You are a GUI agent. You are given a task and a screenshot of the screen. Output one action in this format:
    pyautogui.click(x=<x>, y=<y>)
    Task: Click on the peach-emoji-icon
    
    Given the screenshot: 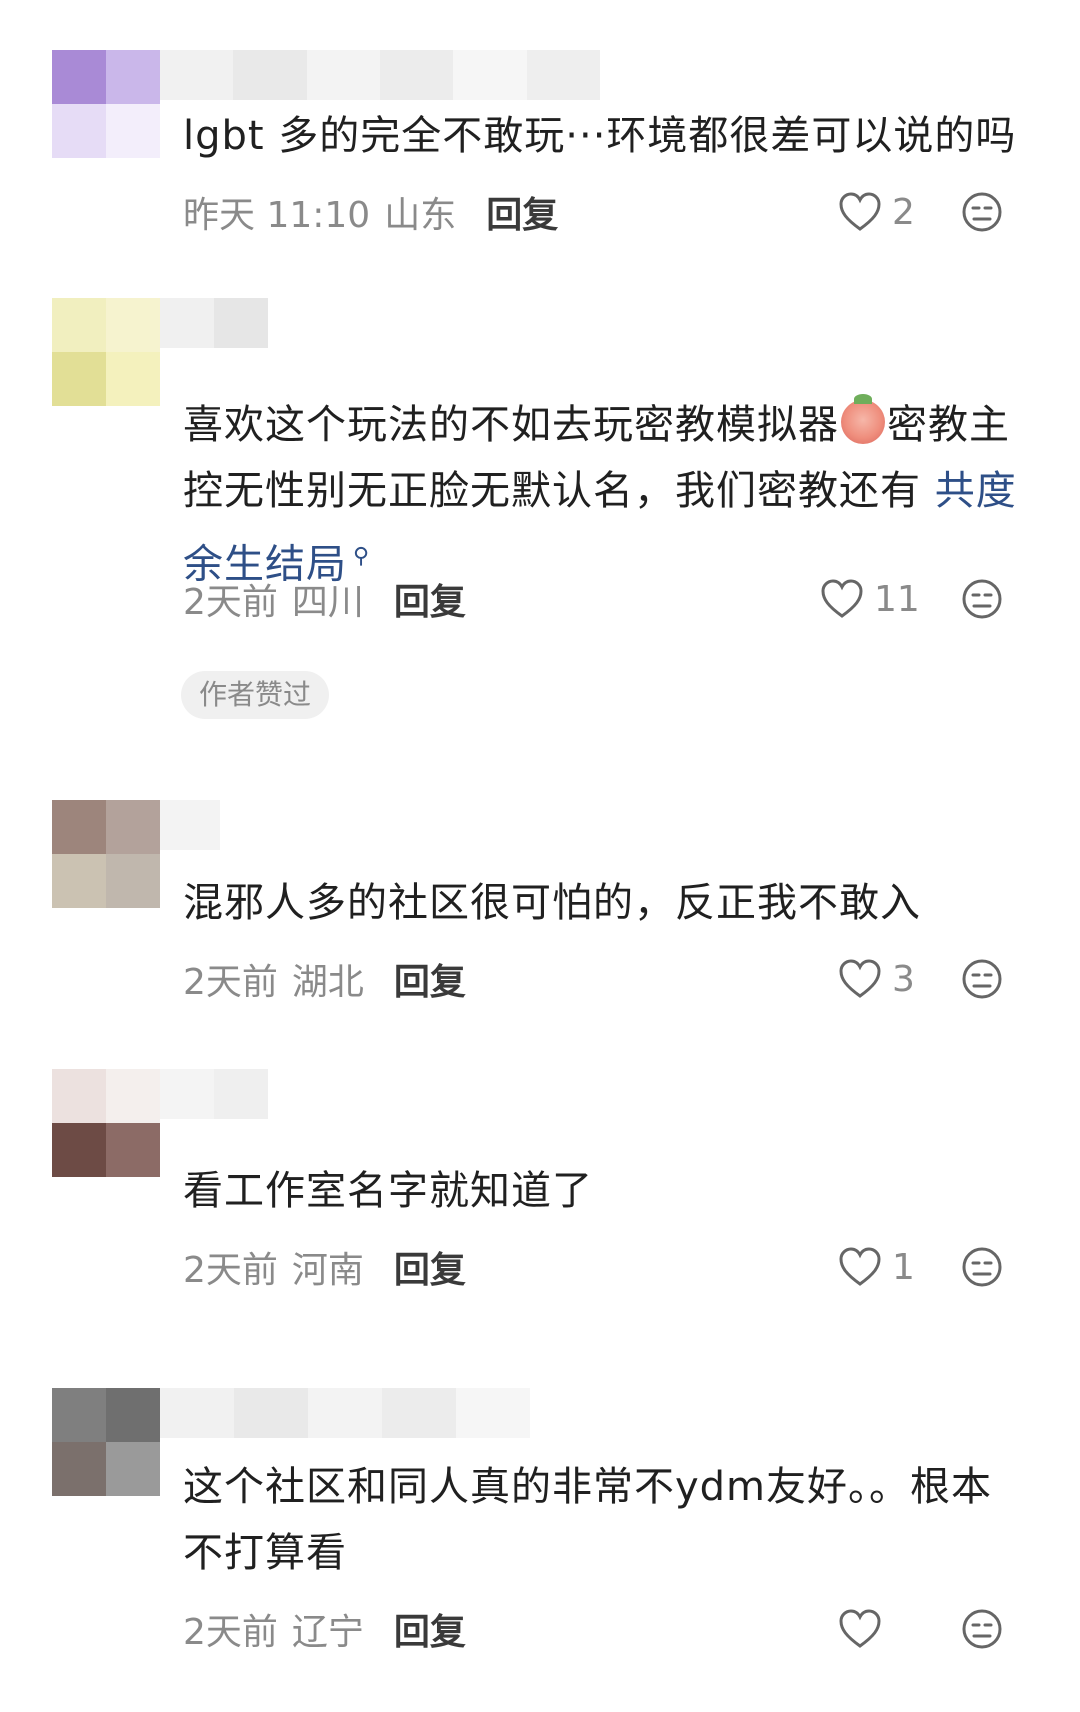 What is the action you would take?
    pyautogui.click(x=863, y=419)
    